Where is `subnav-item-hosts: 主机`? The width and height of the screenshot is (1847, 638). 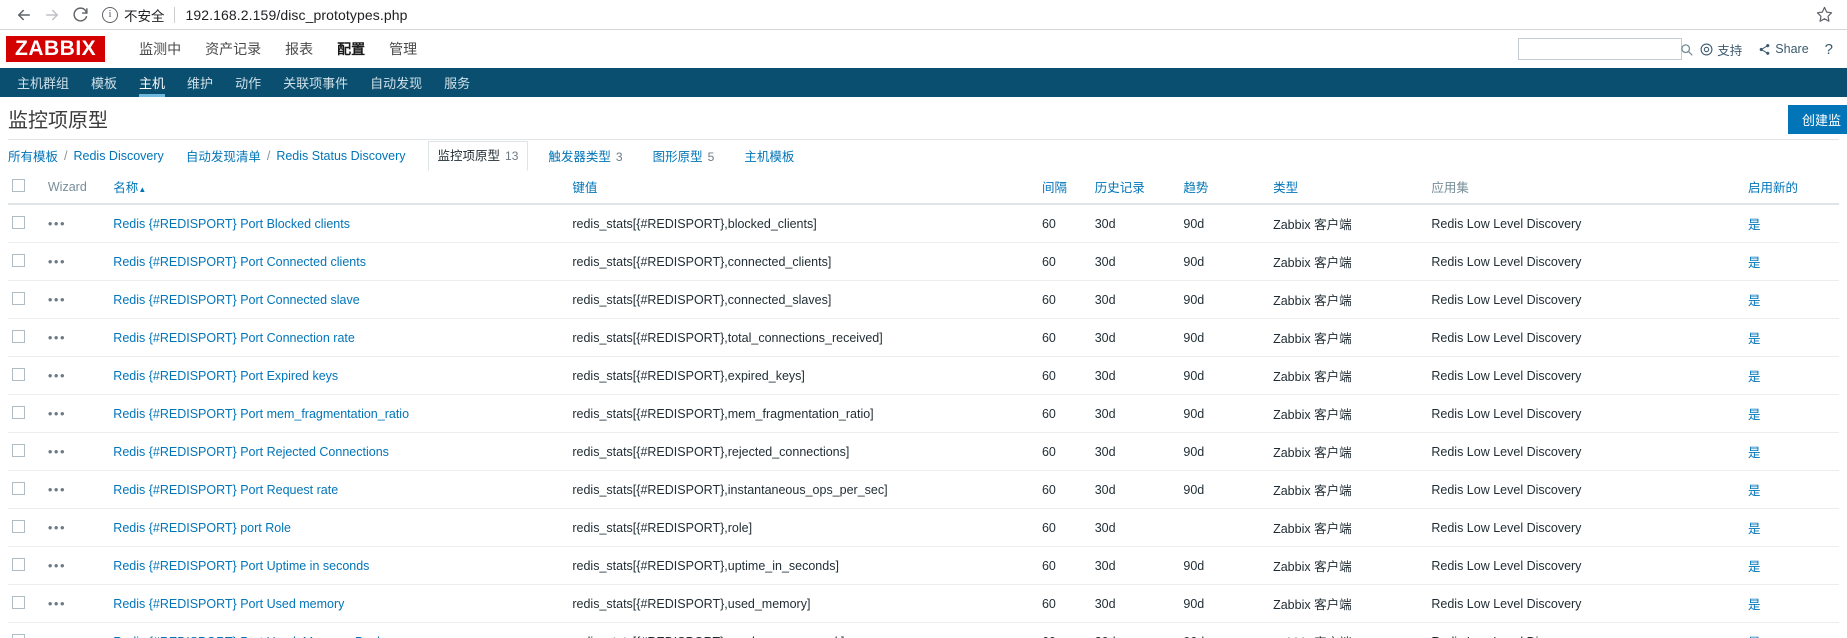 subnav-item-hosts: 主机 is located at coordinates (152, 82).